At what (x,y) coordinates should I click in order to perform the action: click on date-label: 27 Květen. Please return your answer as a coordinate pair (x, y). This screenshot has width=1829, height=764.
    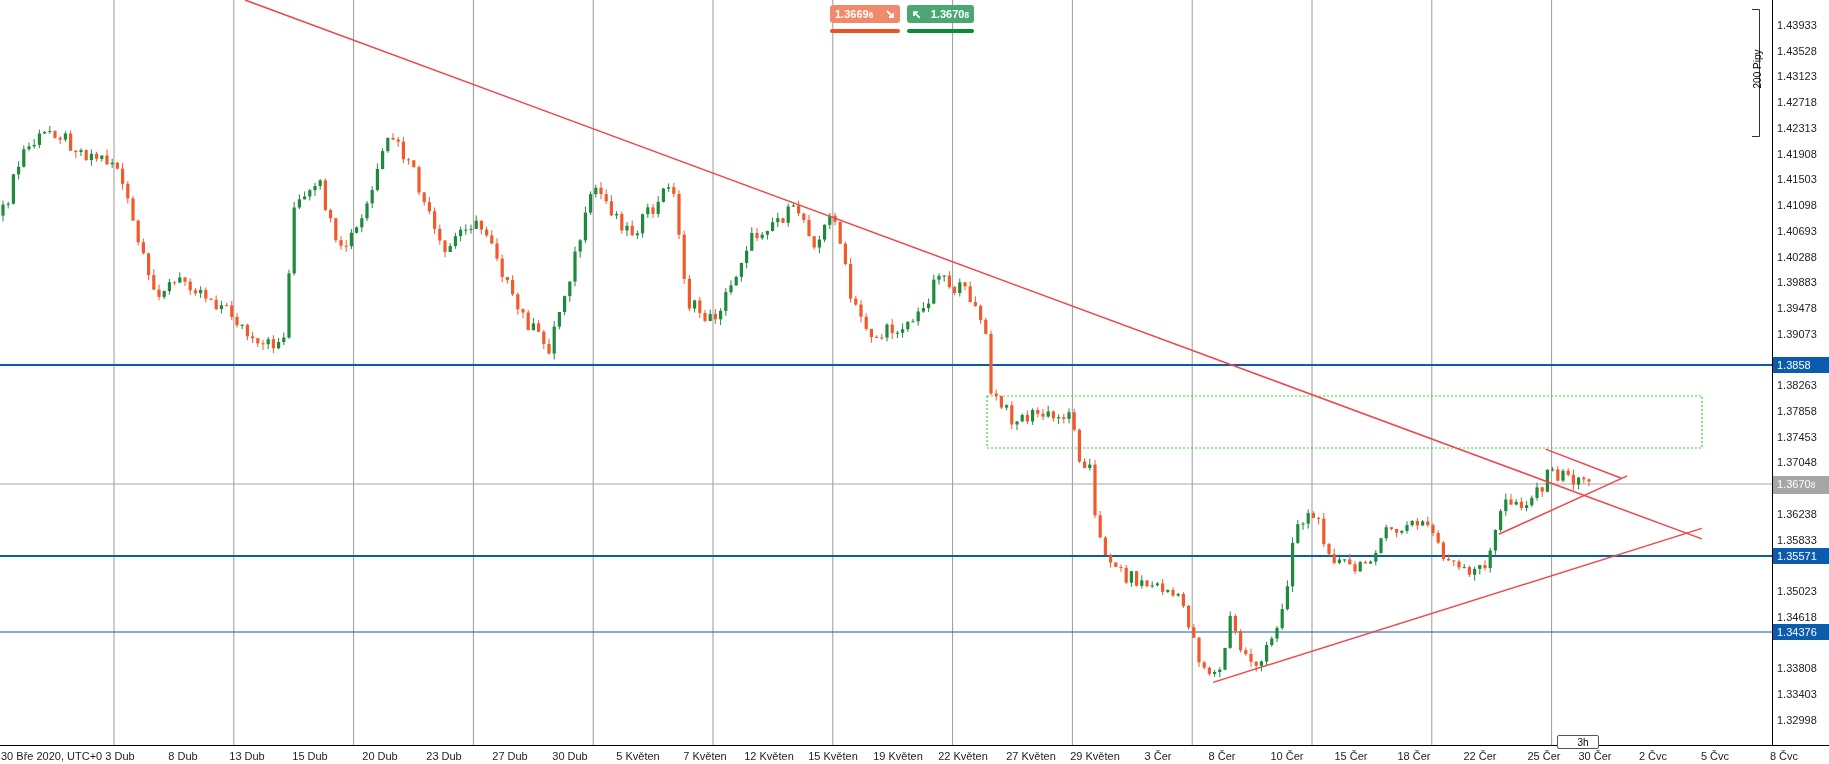
    Looking at the image, I should click on (1031, 756).